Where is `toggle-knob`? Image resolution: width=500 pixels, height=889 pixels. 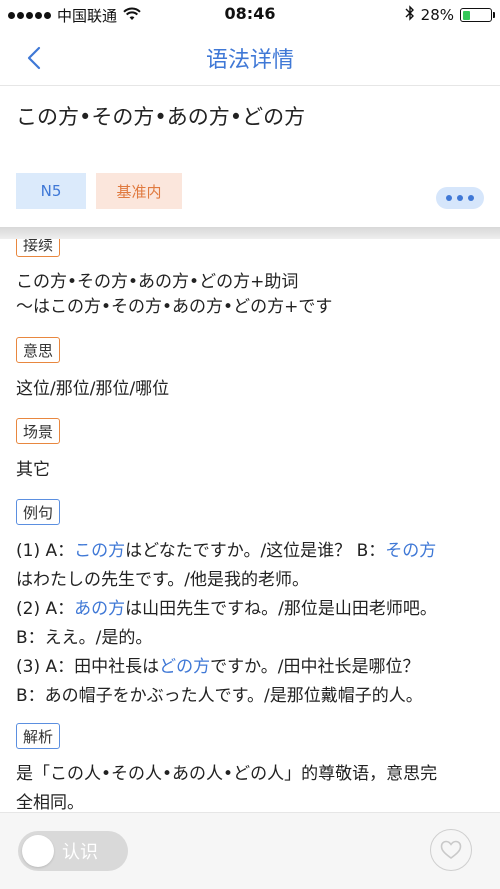 toggle-knob is located at coordinates (38, 851).